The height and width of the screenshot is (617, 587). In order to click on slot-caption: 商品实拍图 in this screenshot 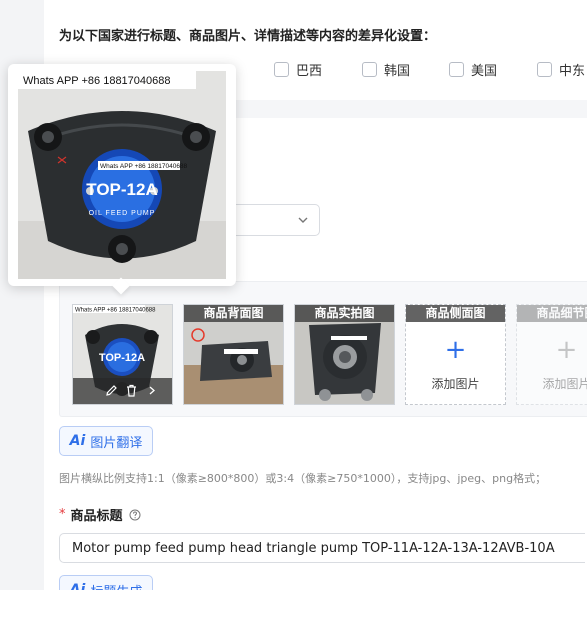, I will do `click(344, 313)`.